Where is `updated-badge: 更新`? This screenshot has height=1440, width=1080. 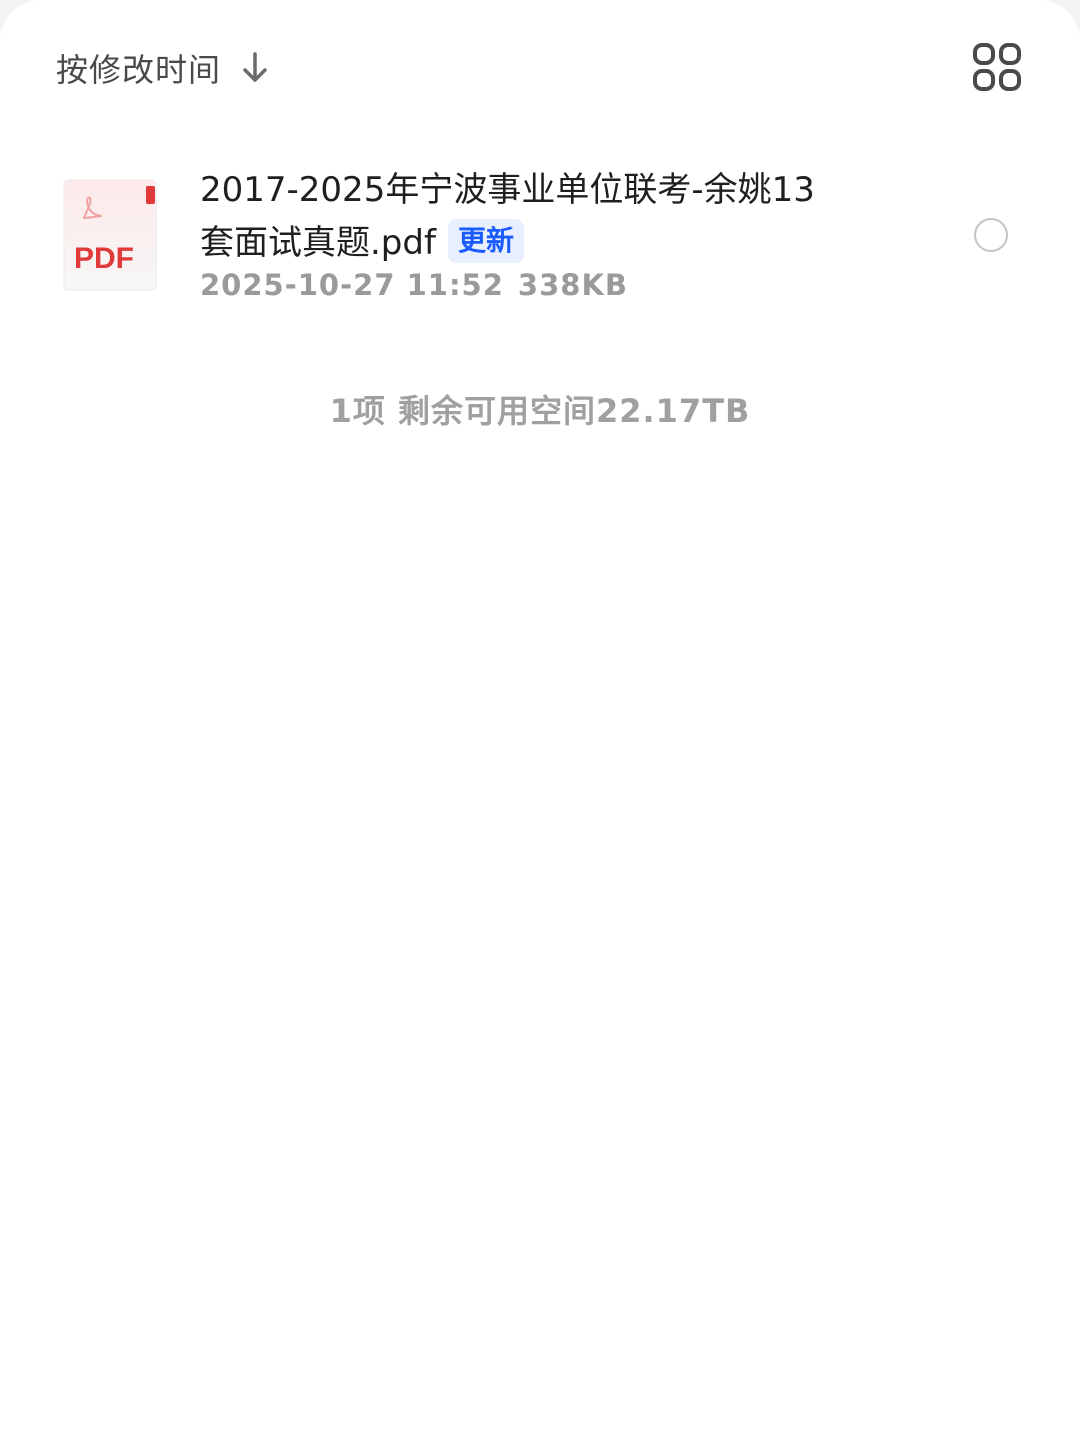
updated-badge: 更新 is located at coordinates (485, 241).